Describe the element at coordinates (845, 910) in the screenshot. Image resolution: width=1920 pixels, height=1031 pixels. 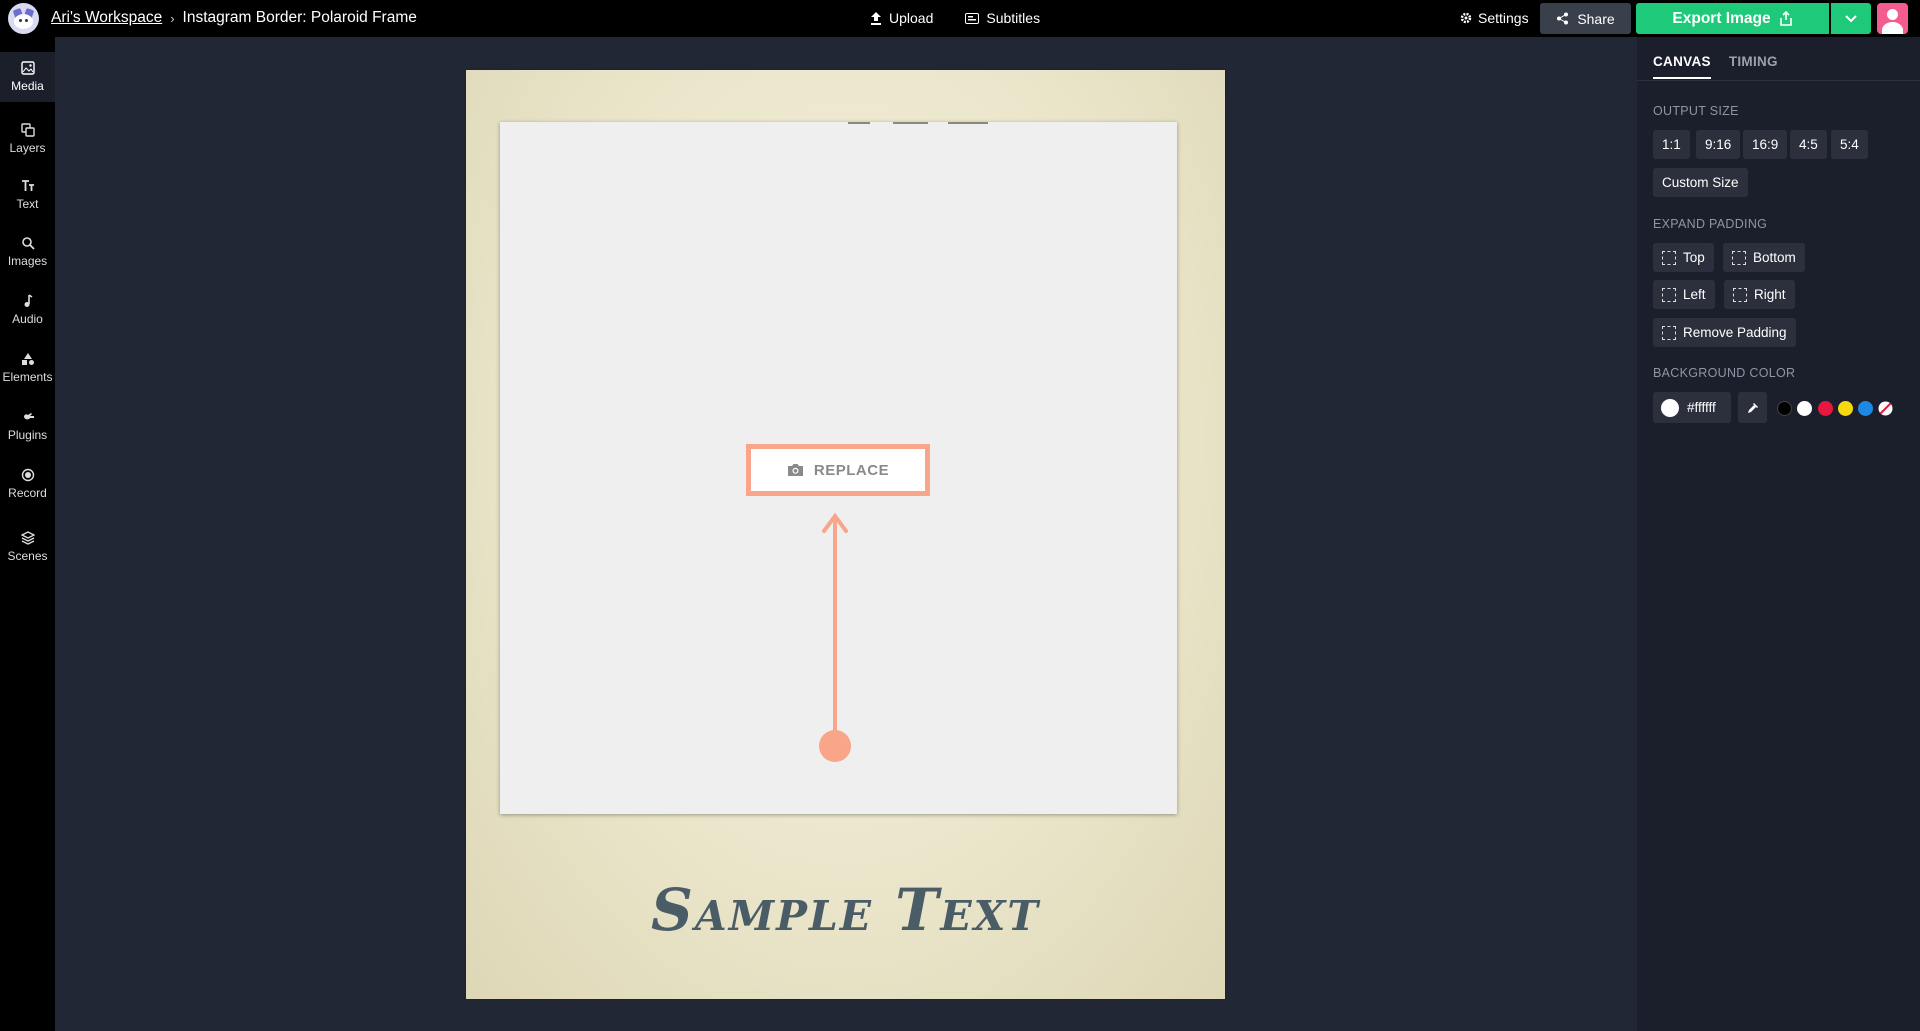
I see `sample-text: Sample Text` at that location.